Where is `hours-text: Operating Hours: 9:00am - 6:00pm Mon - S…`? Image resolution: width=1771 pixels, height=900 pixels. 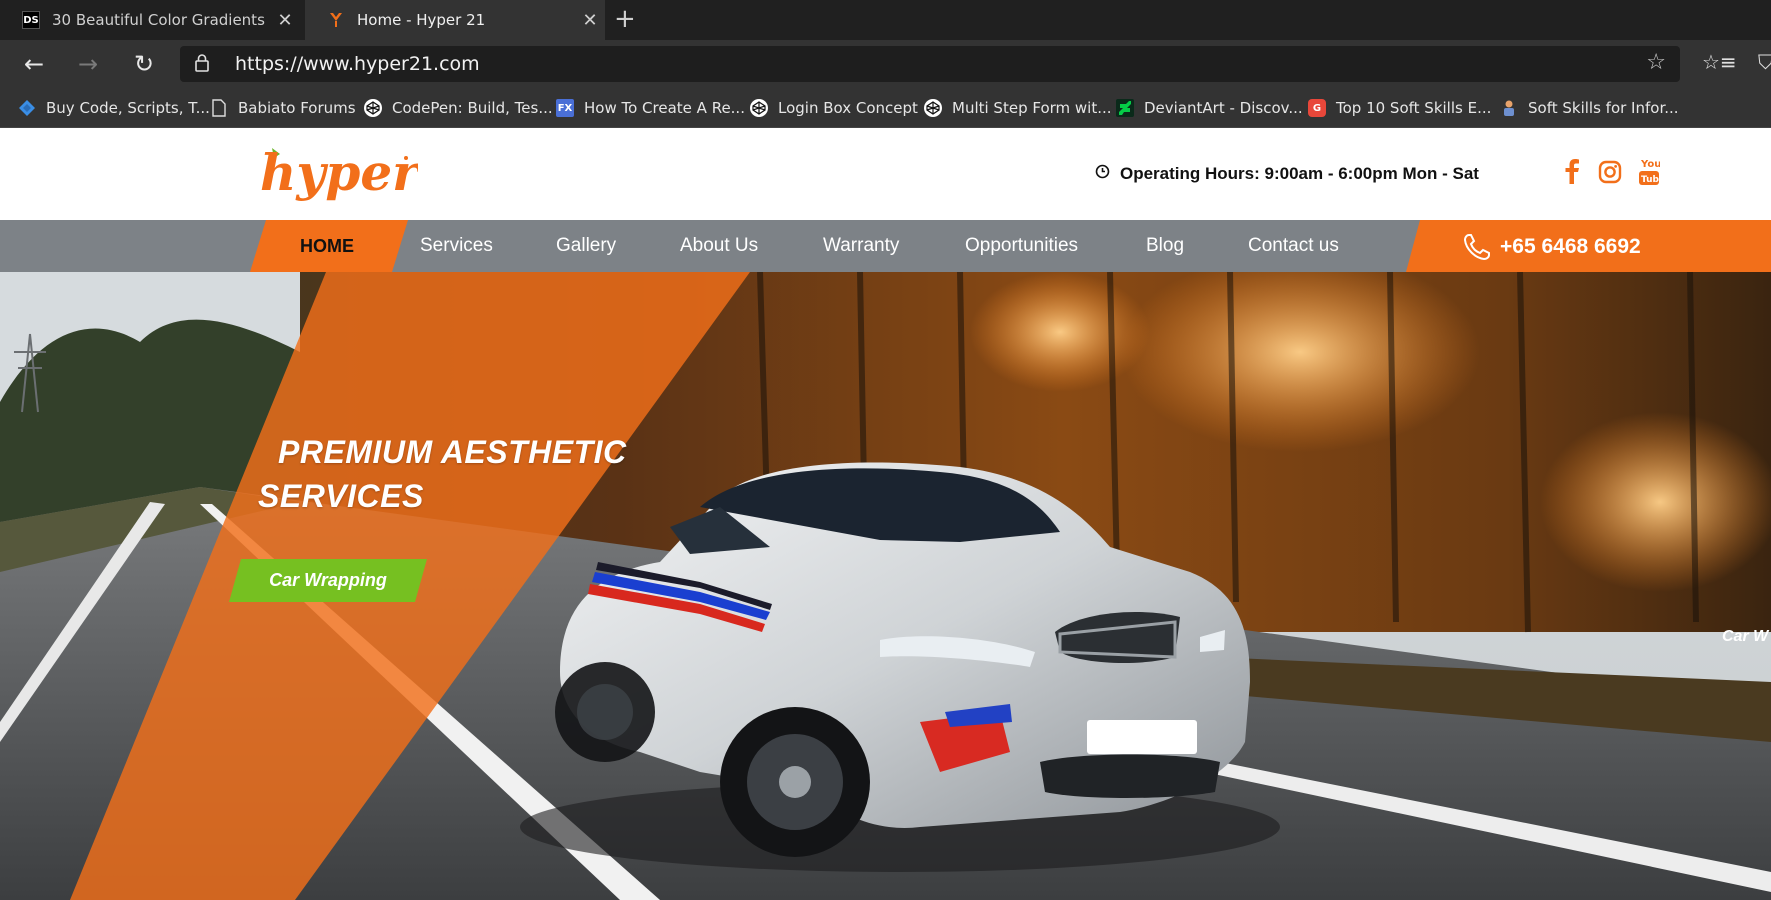
hours-text: Operating Hours: 9:00am - 6:00pm Mon - S… is located at coordinates (1299, 173).